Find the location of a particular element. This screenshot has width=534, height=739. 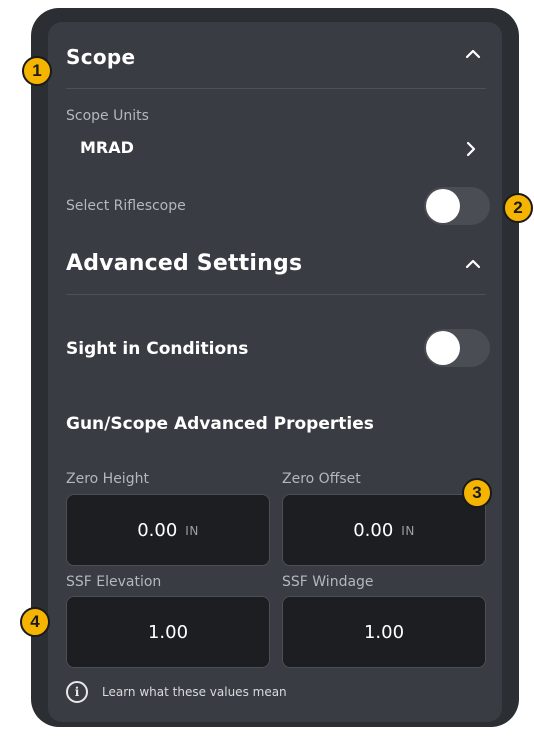

learn-more-link: Learn what these values mean is located at coordinates (194, 692).